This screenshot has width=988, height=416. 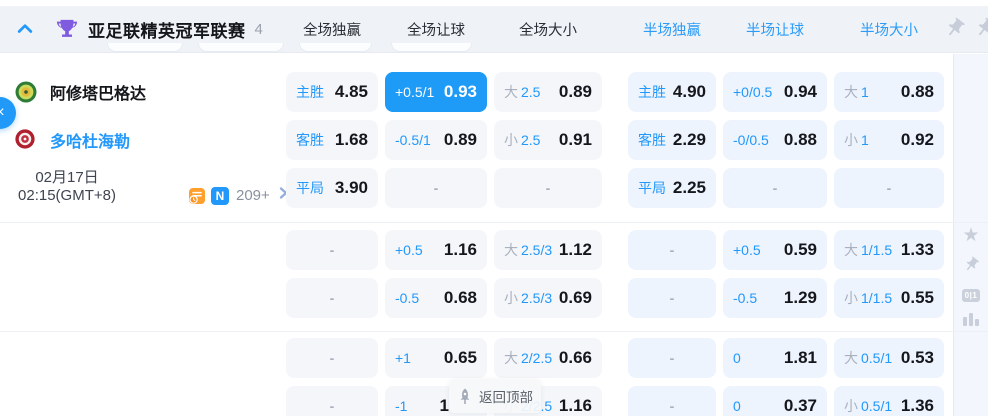 What do you see at coordinates (332, 140) in the screenshot?
I see `odds-cell: 客胜 1.68` at bounding box center [332, 140].